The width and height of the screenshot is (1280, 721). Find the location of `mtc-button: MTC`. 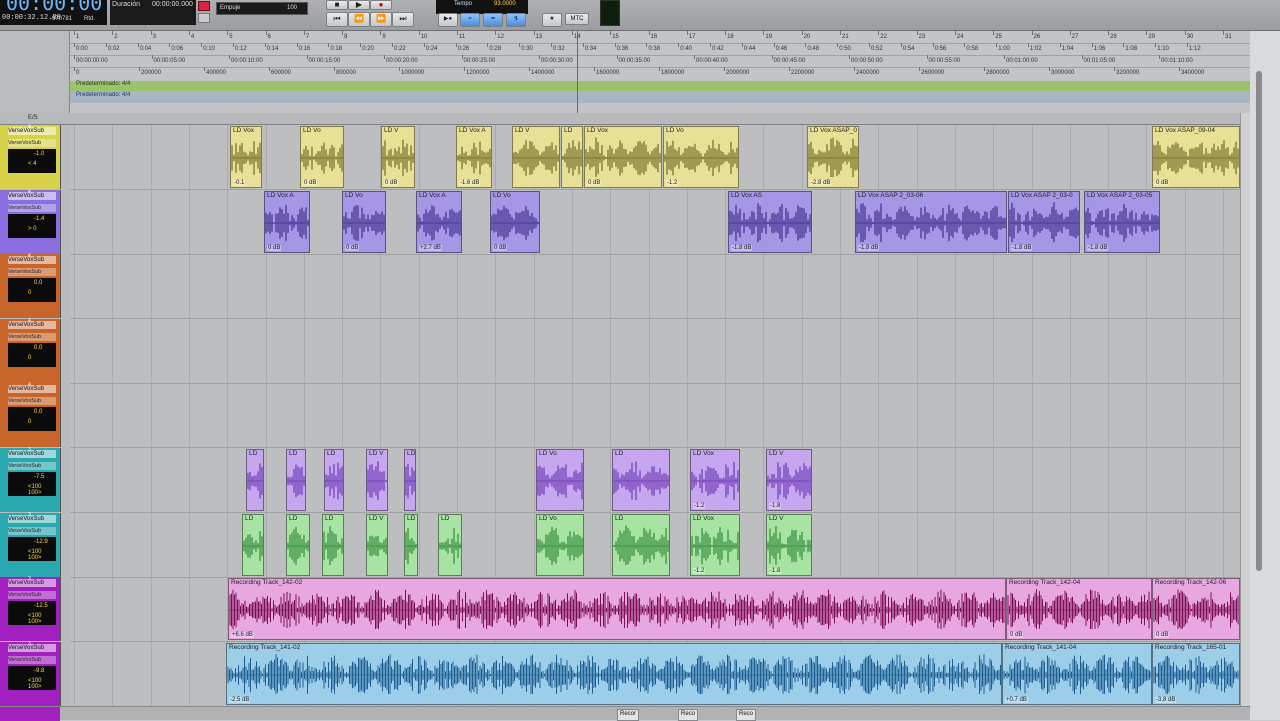

mtc-button: MTC is located at coordinates (577, 19).